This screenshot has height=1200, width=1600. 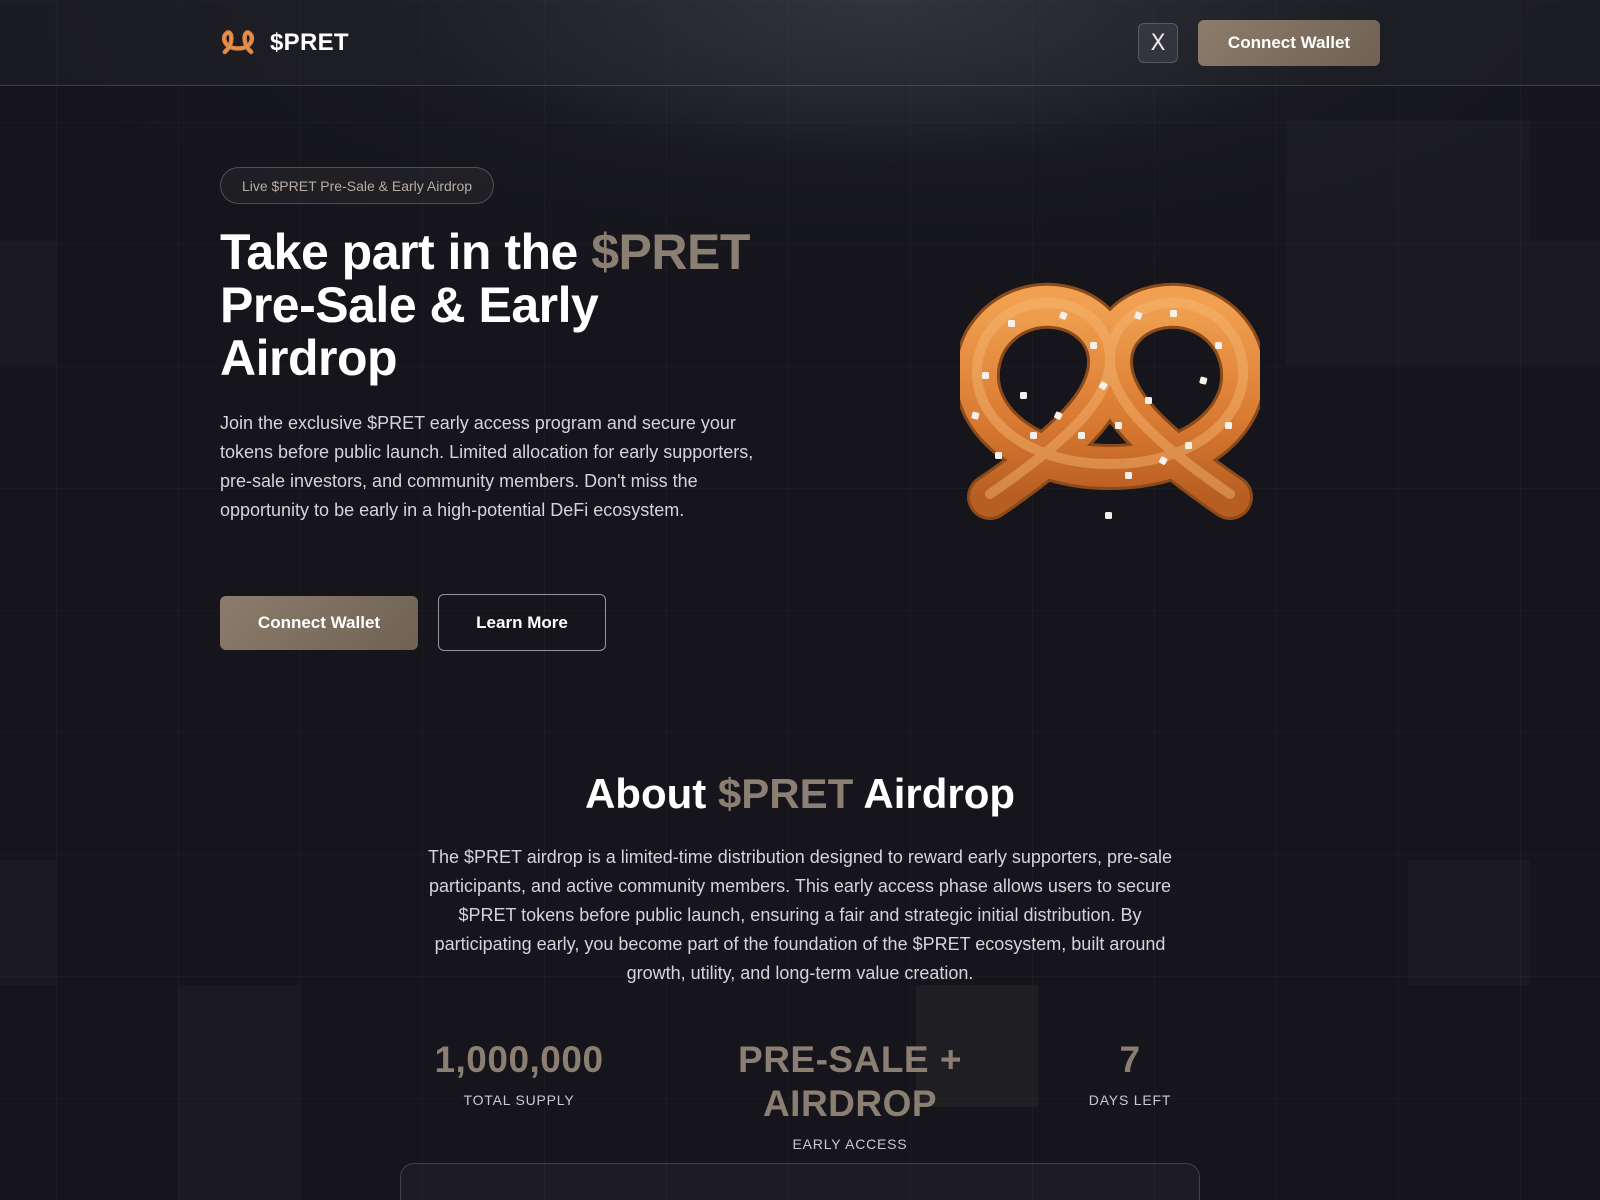 What do you see at coordinates (522, 622) in the screenshot?
I see `learn-more-button: Learn More` at bounding box center [522, 622].